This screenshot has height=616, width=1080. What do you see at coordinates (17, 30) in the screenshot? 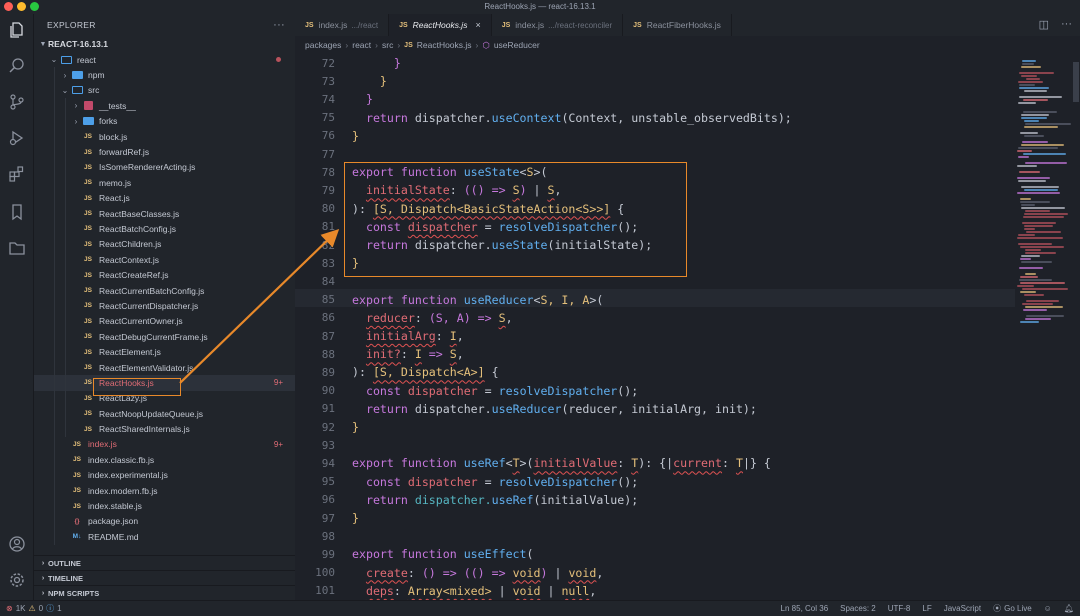
I see `files-icon` at bounding box center [17, 30].